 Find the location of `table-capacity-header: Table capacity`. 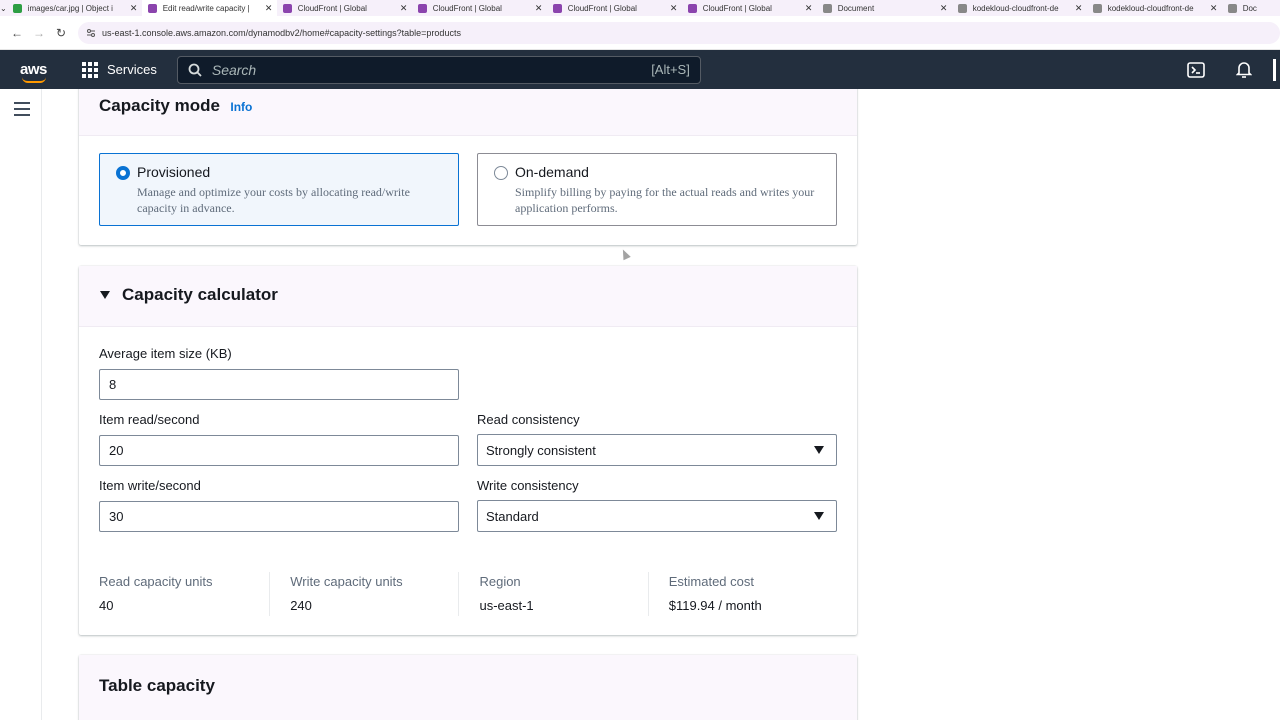

table-capacity-header: Table capacity is located at coordinates (468, 687).